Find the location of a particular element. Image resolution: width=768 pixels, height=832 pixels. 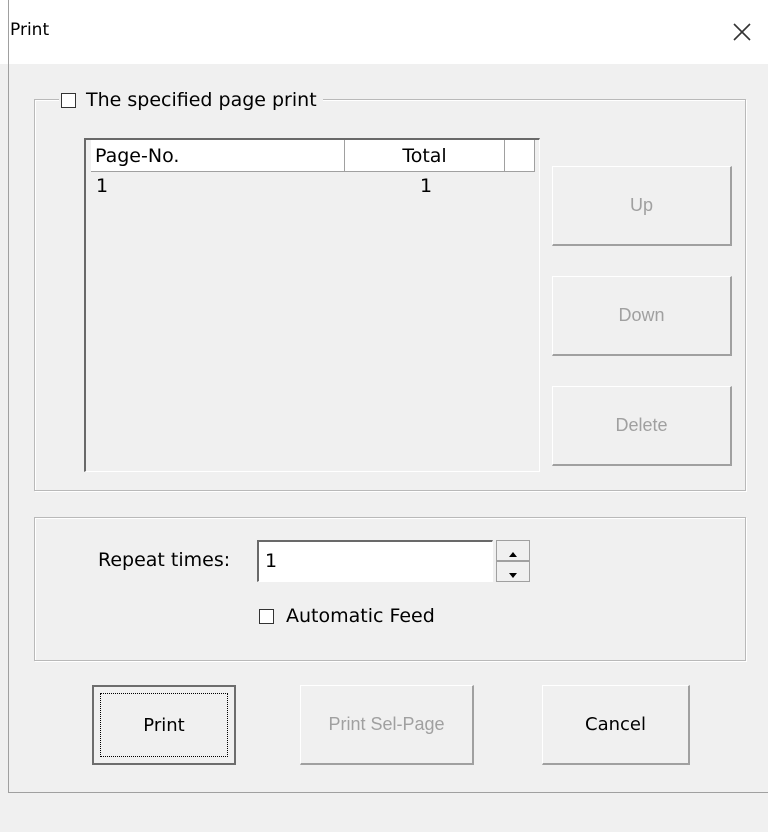

column-header-empty is located at coordinates (520, 156).